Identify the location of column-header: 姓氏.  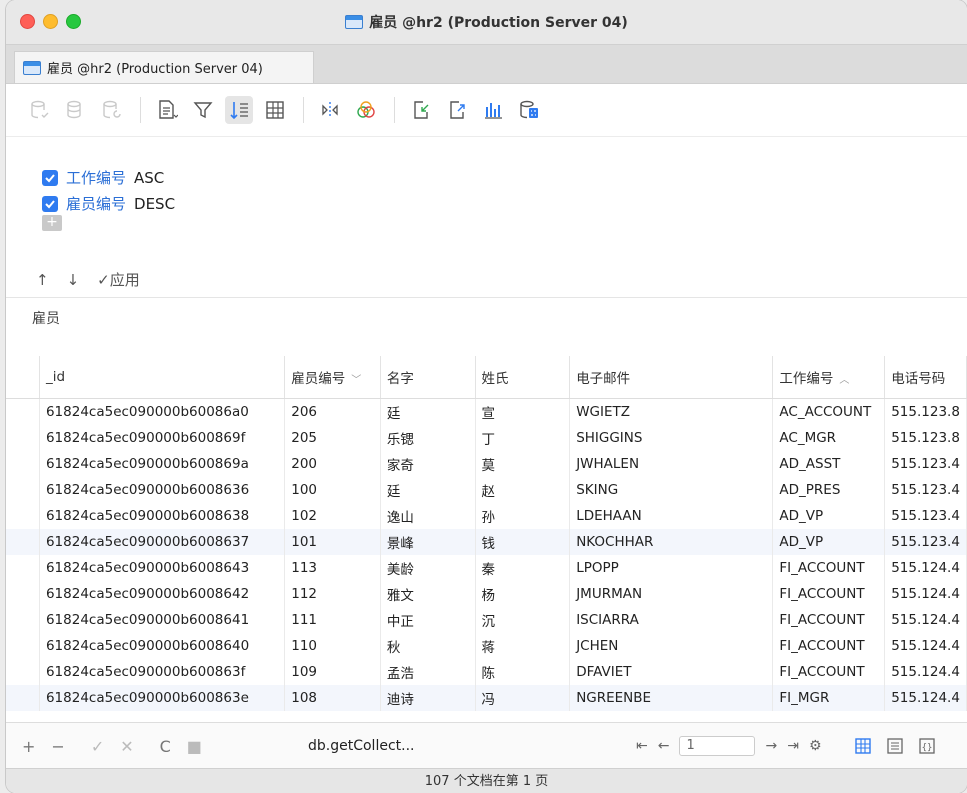
(523, 377).